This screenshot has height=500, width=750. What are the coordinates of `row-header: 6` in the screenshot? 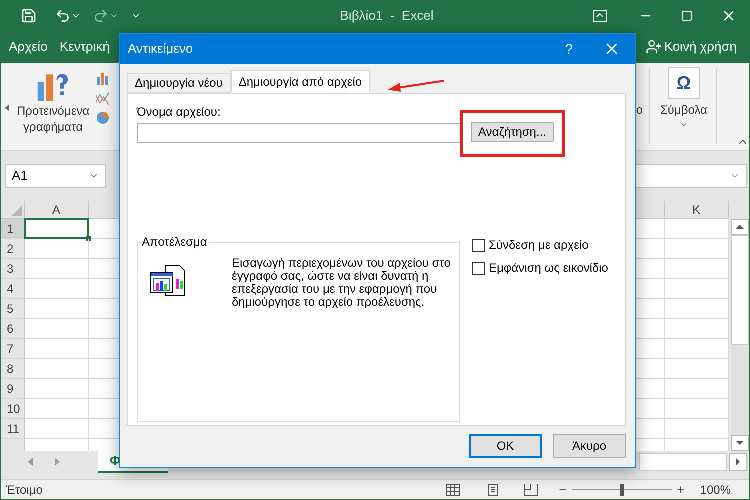 It's located at (13, 328).